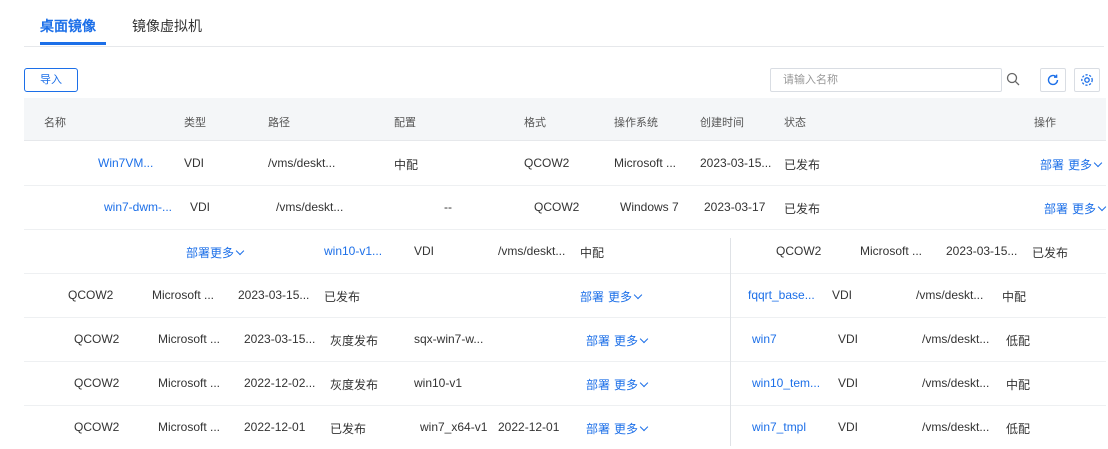 The width and height of the screenshot is (1108, 449). Describe the element at coordinates (764, 339) in the screenshot. I see `image-name-link: win7` at that location.